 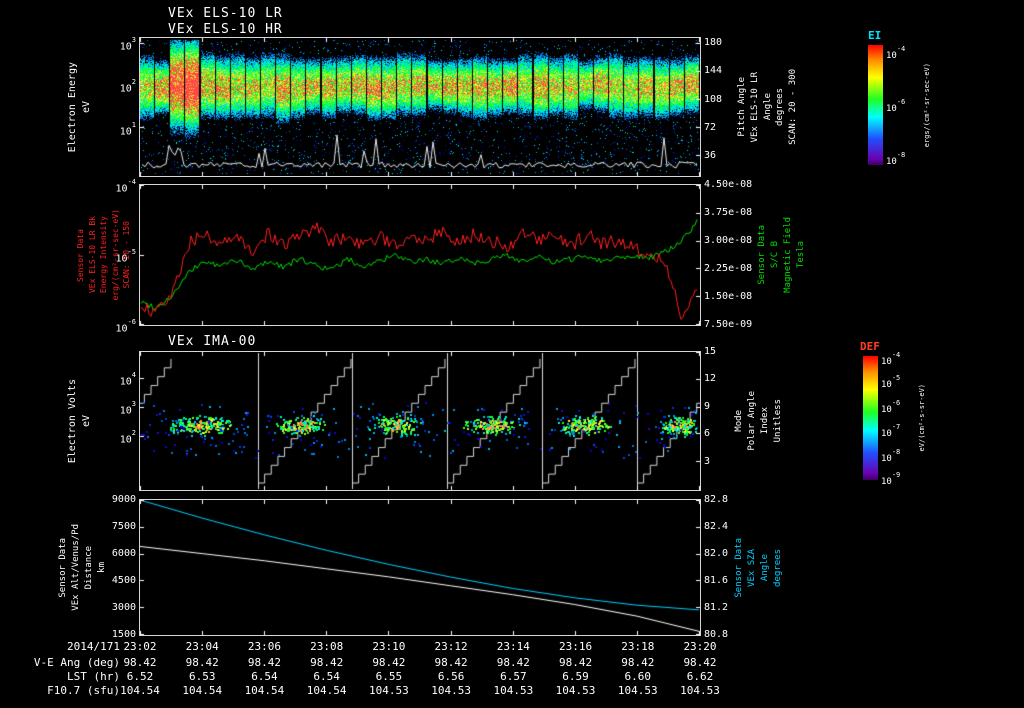 I want to click on footer-row-label: V-E Ang (deg), so click(x=76, y=662).